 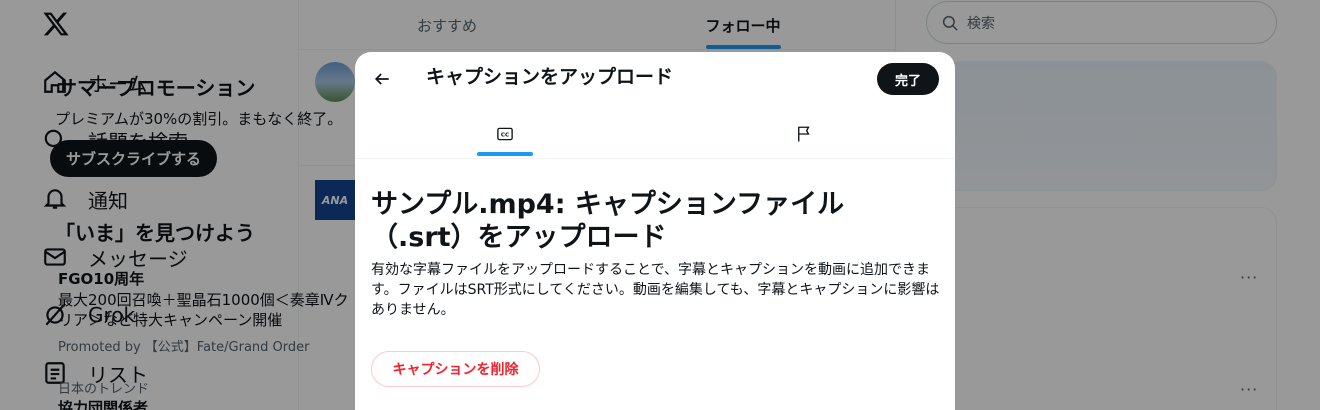 I want to click on file-title: サンプル.mp4: キャプションファイル（.srt）をアップロード, so click(x=608, y=221).